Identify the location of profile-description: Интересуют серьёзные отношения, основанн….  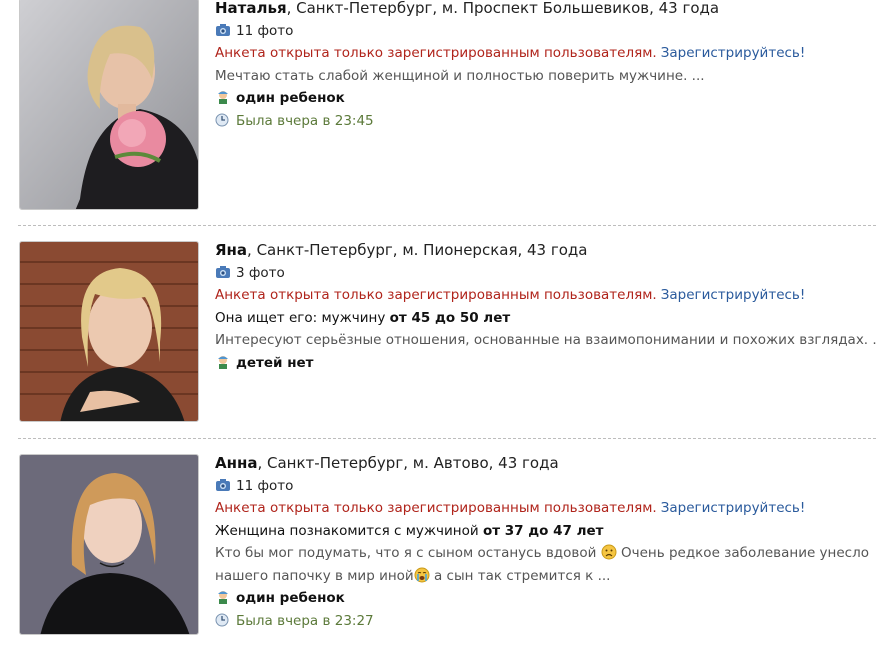
(545, 340).